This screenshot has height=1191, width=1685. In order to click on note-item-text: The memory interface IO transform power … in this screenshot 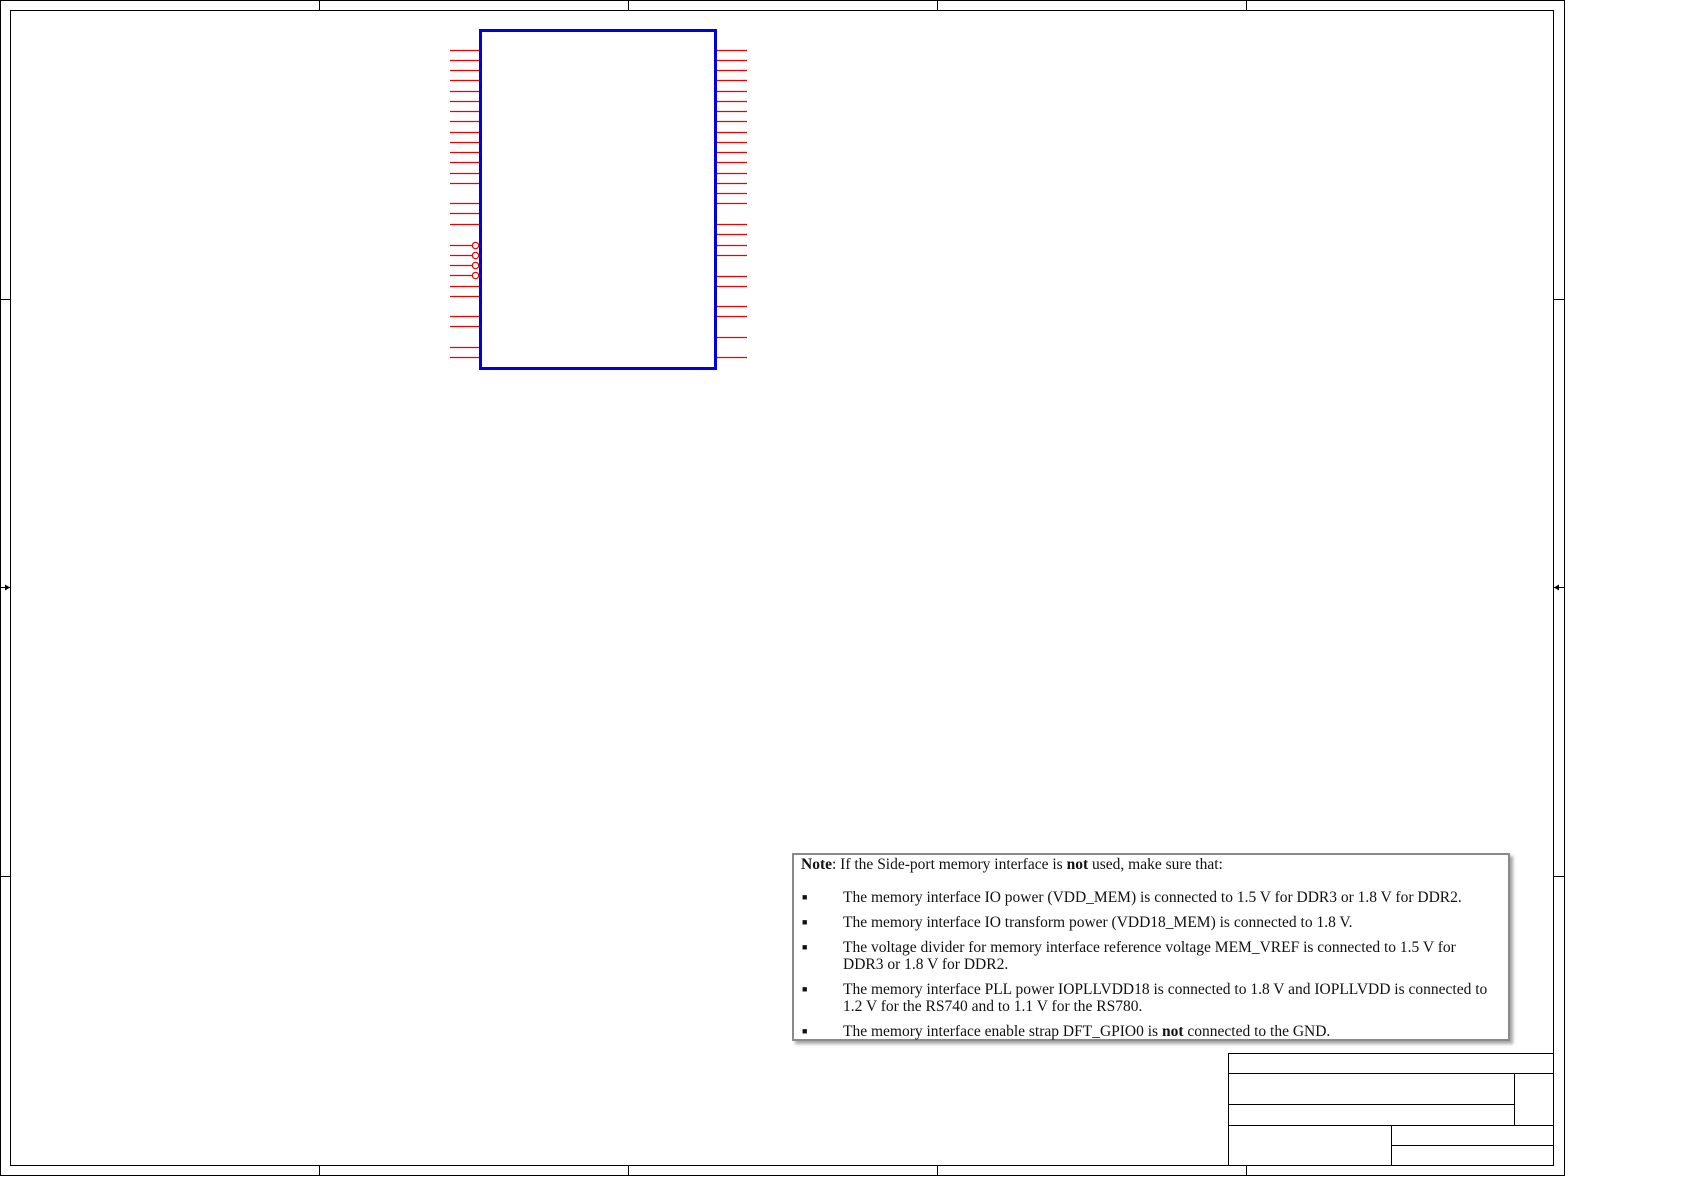, I will do `click(1098, 922)`.